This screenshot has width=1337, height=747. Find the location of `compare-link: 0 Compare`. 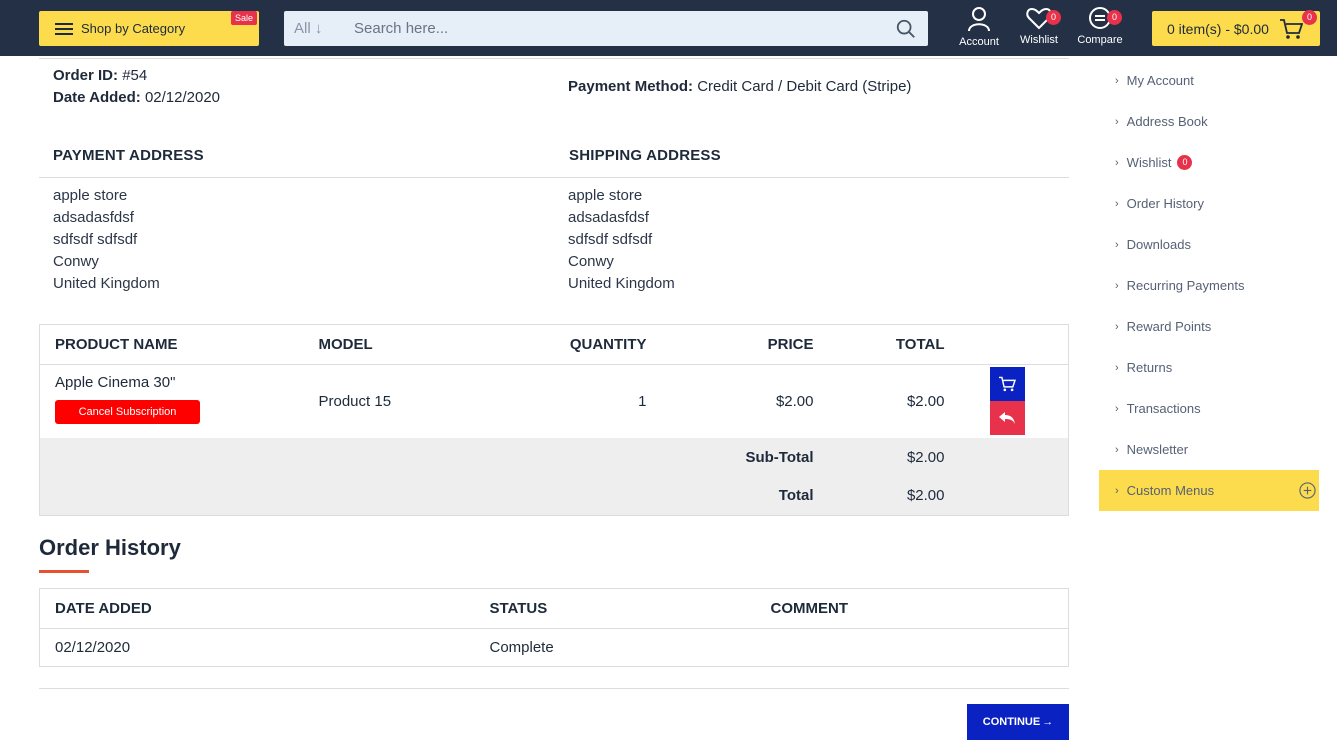

compare-link: 0 Compare is located at coordinates (1100, 26).